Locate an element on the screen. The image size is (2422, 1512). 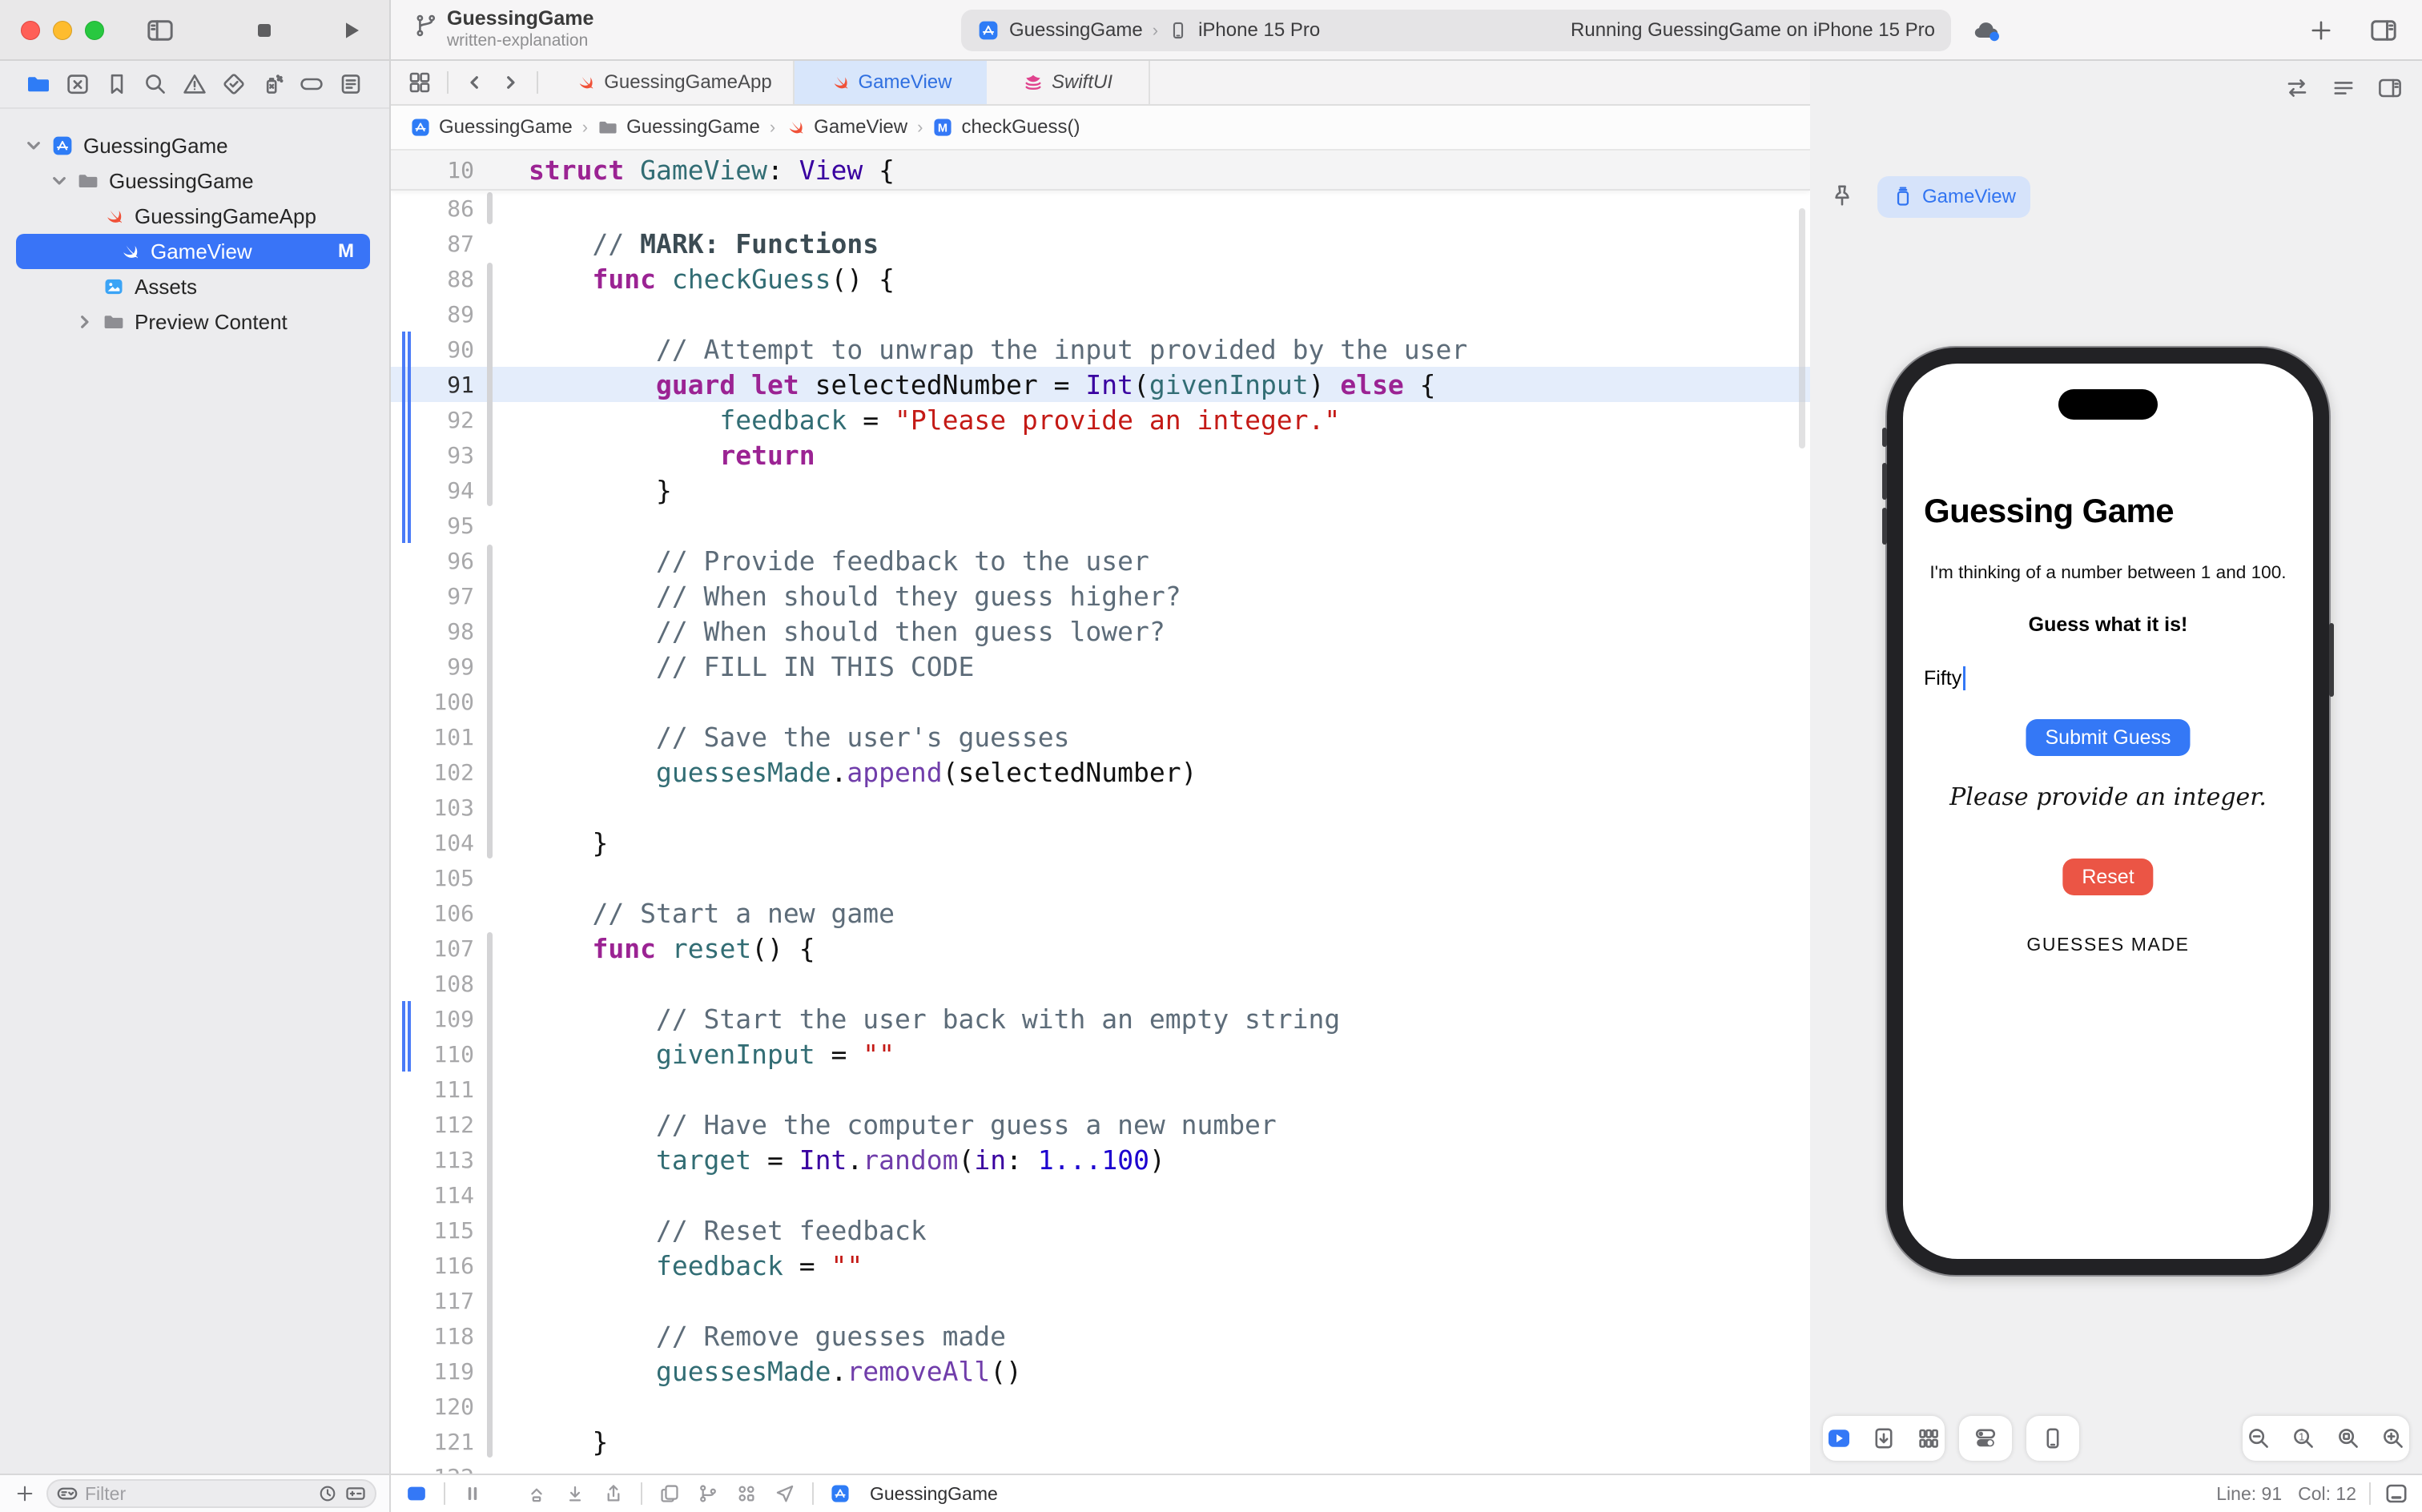
selectable-preview-icon is located at coordinates (1884, 1438).